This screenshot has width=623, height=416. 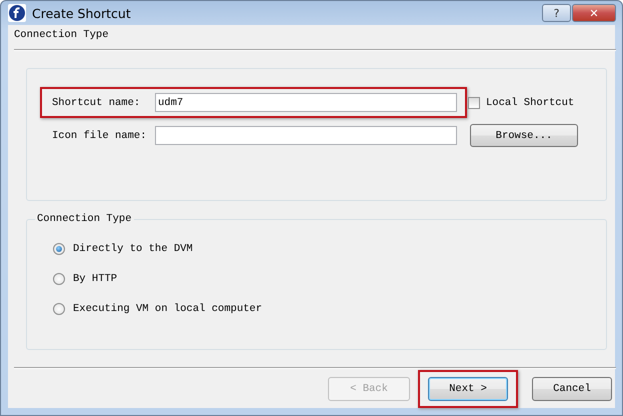 What do you see at coordinates (468, 389) in the screenshot?
I see `wizard-button: Next >` at bounding box center [468, 389].